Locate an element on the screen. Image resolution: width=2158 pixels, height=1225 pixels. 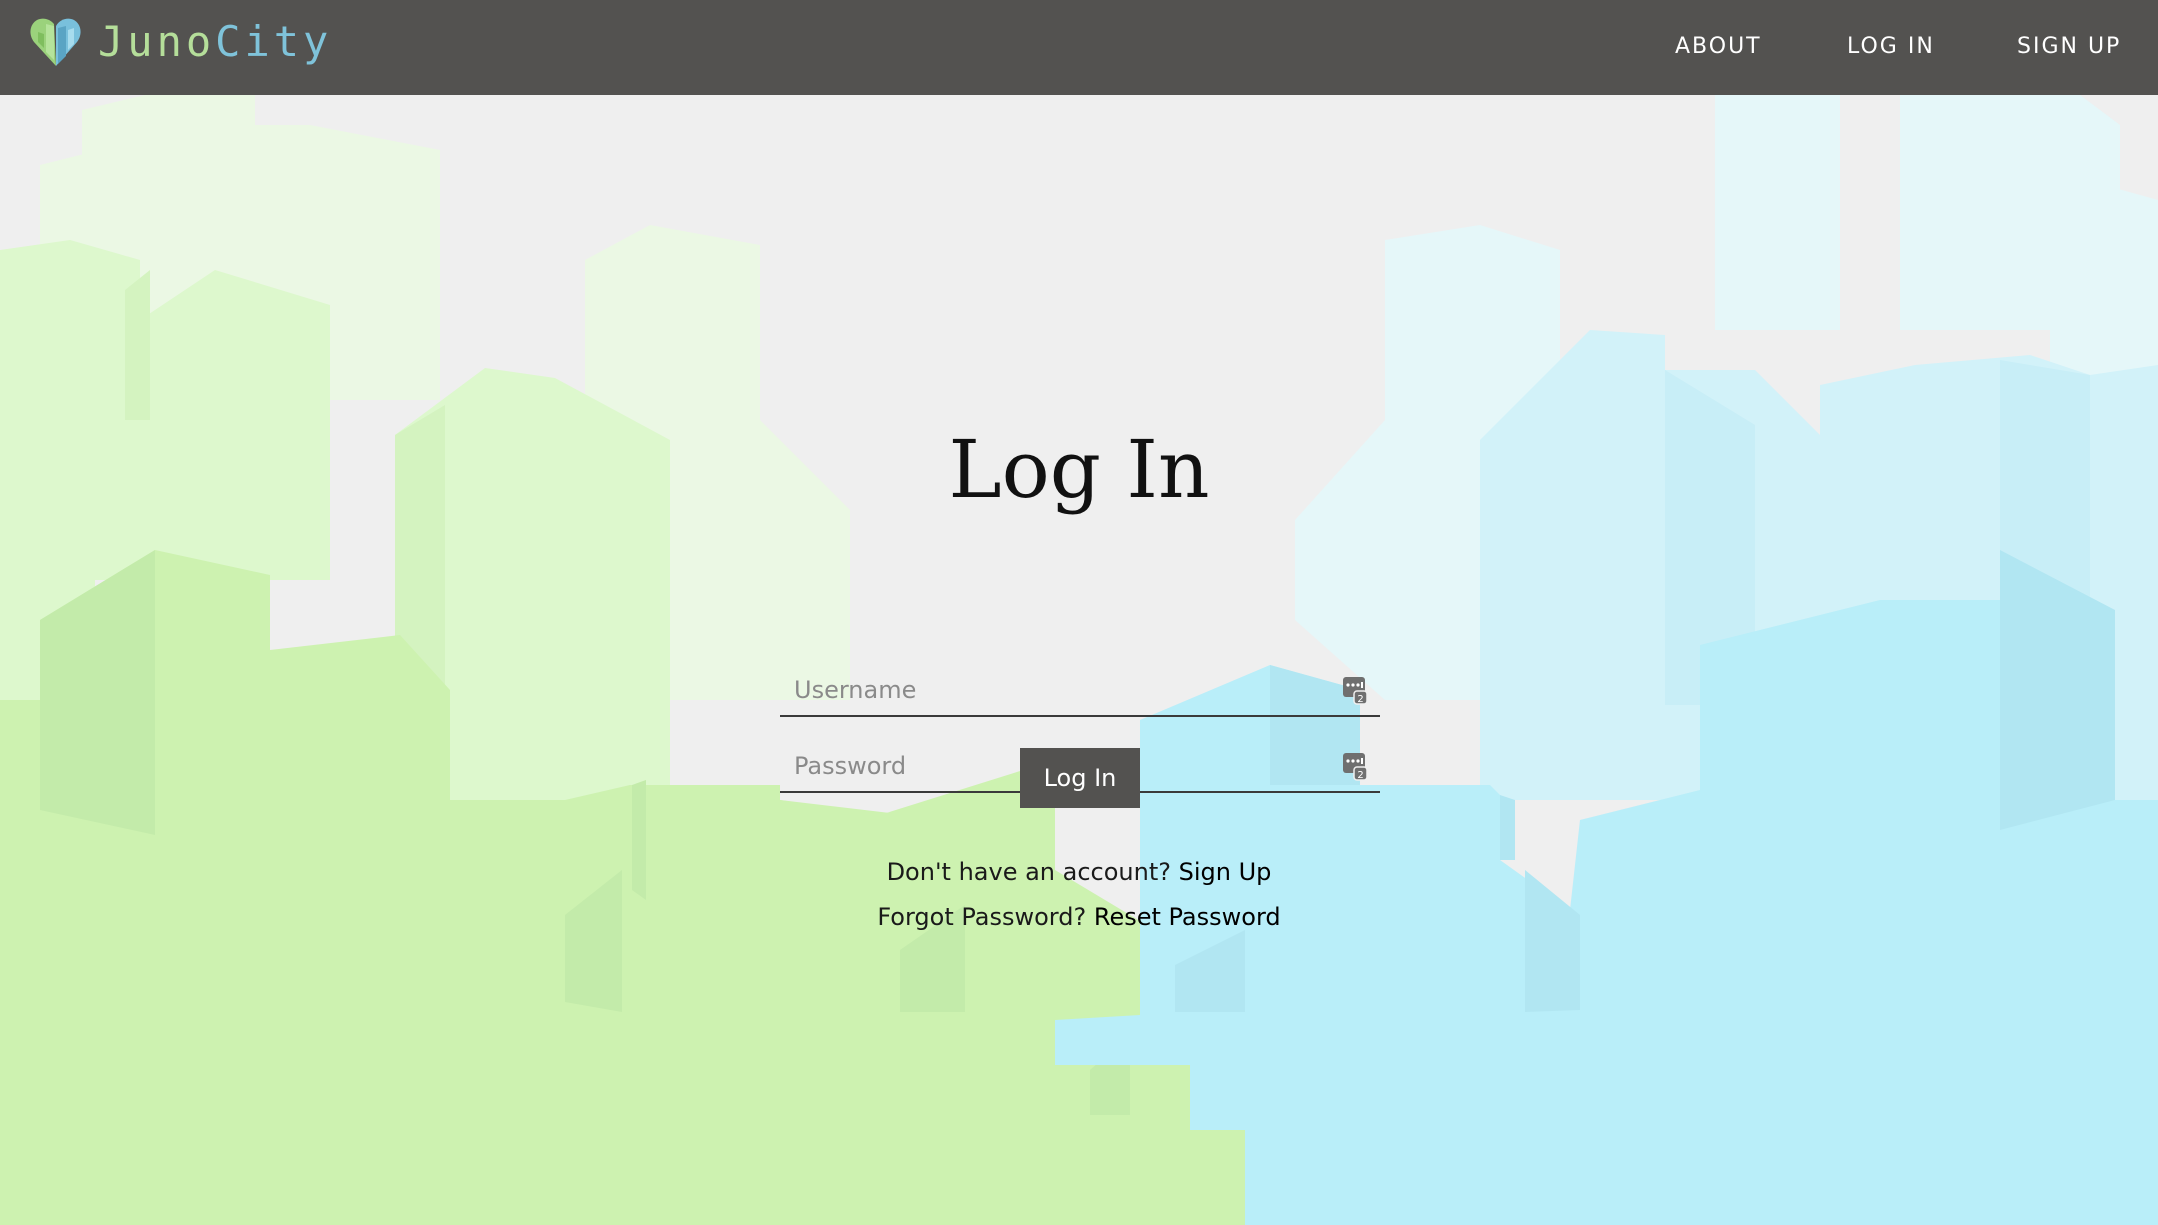
brand-name-part-1: Juno is located at coordinates (157, 41).